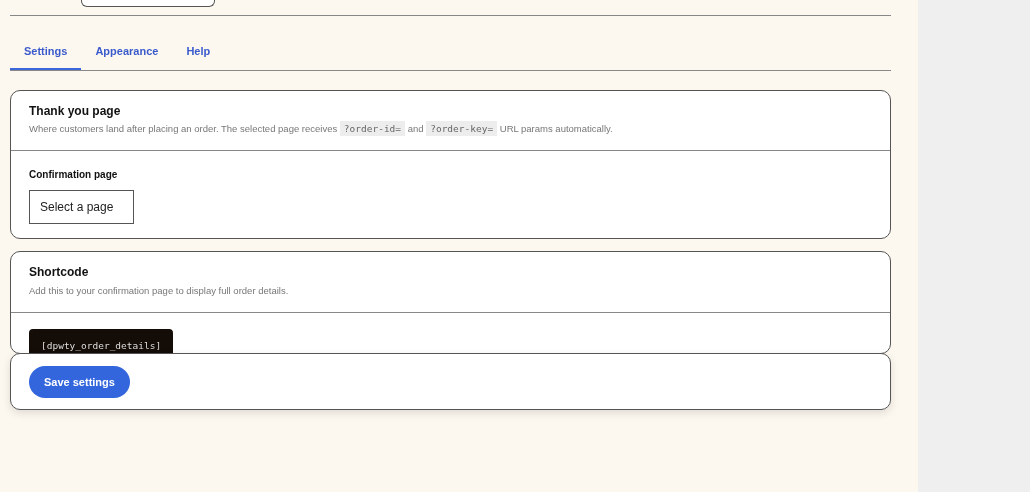 The width and height of the screenshot is (1030, 492). I want to click on top-button, so click(148, 3).